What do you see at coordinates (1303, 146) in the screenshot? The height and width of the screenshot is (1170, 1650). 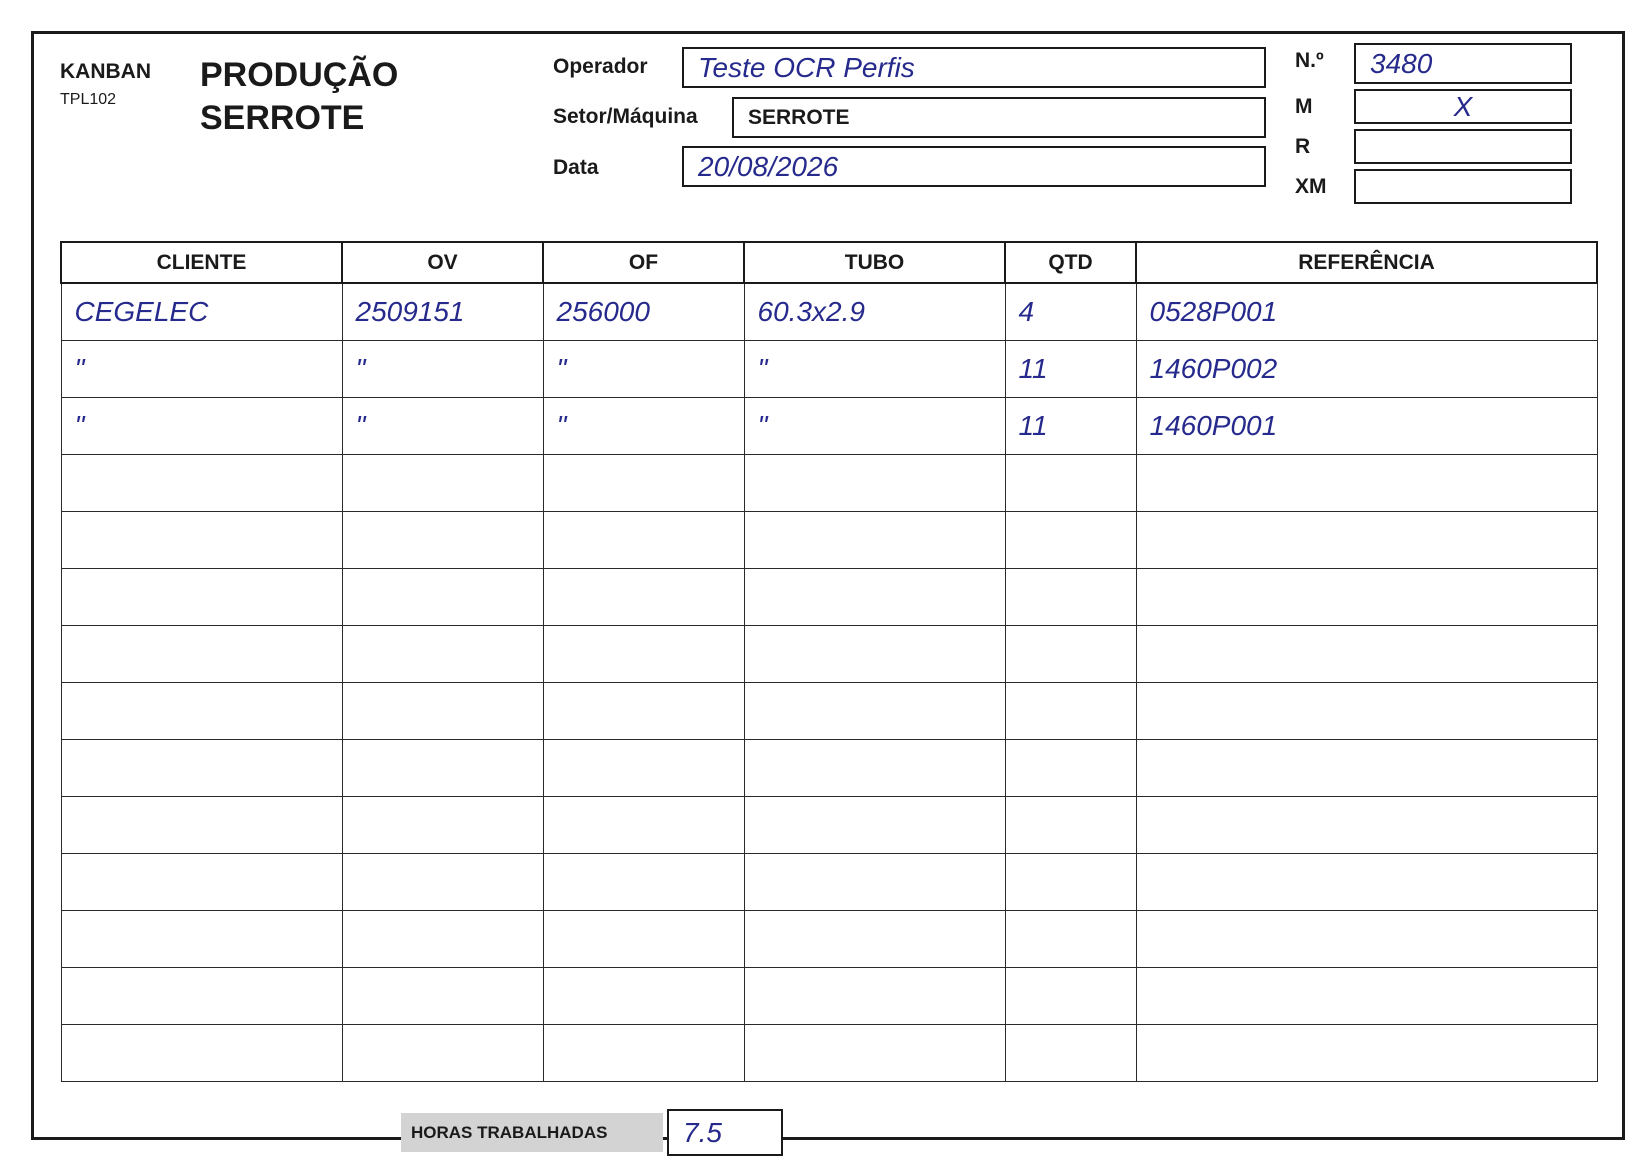 I see `r-label: R` at bounding box center [1303, 146].